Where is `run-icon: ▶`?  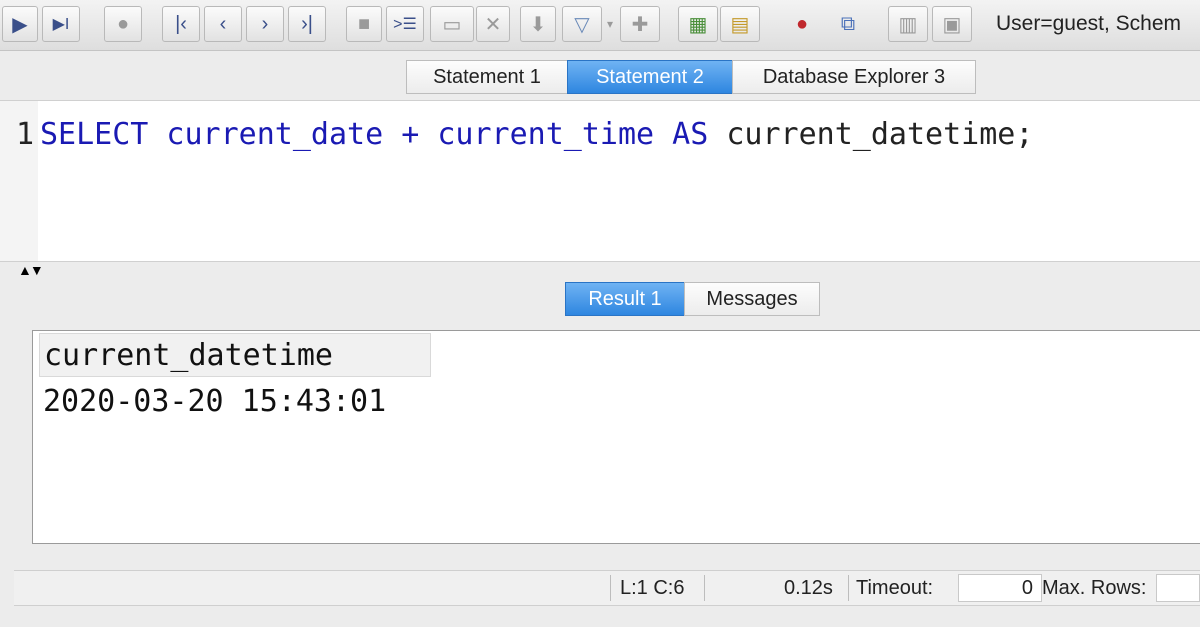 run-icon: ▶ is located at coordinates (20, 24).